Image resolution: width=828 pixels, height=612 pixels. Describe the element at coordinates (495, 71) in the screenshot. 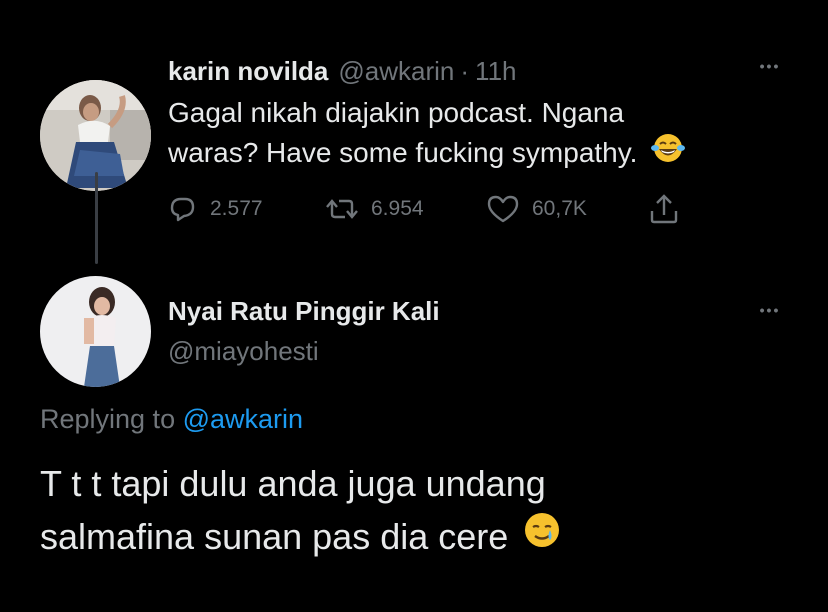

I see `tweet-timestamp: 11h` at that location.